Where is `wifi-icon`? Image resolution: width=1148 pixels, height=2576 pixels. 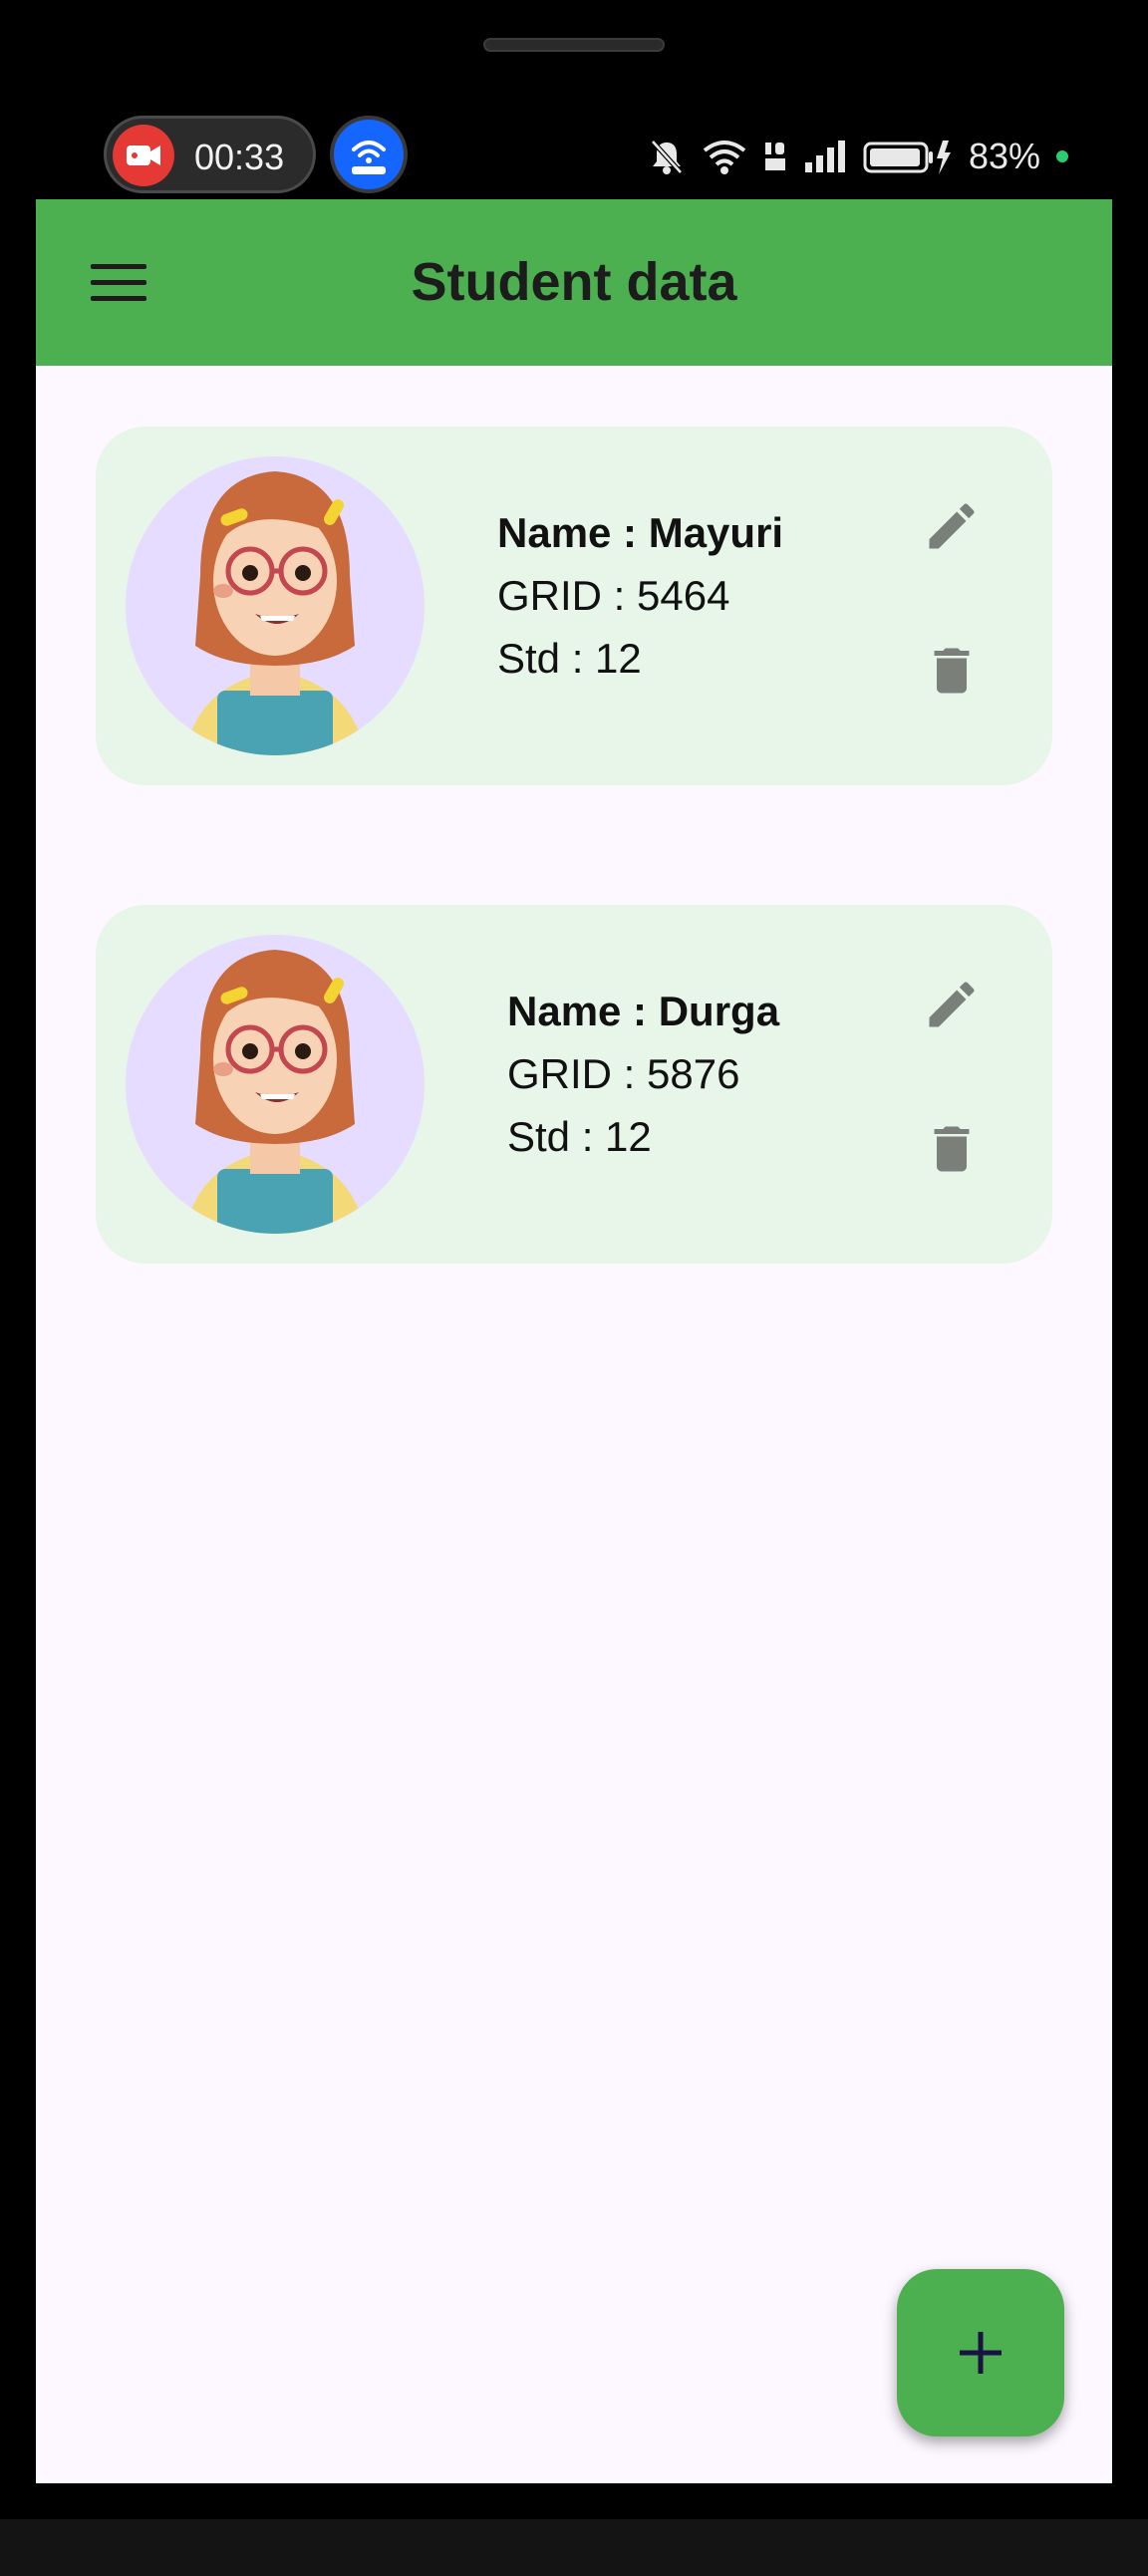 wifi-icon is located at coordinates (724, 157).